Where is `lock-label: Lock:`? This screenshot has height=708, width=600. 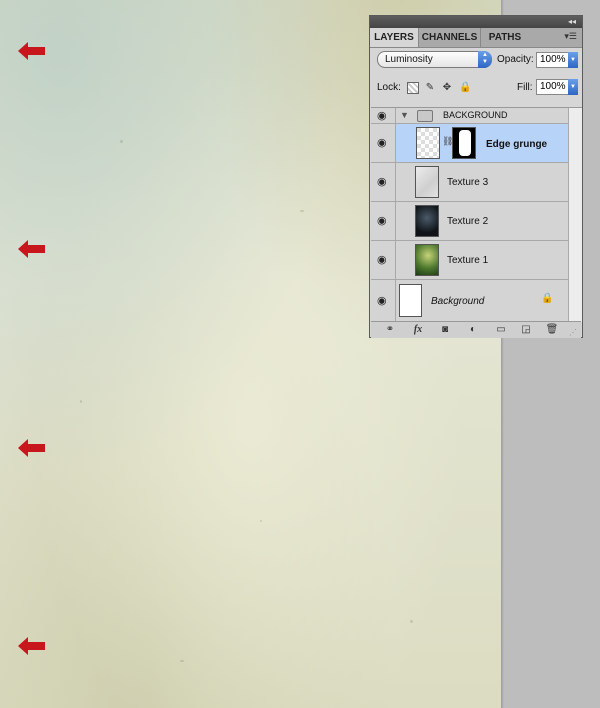 lock-label: Lock: is located at coordinates (389, 87).